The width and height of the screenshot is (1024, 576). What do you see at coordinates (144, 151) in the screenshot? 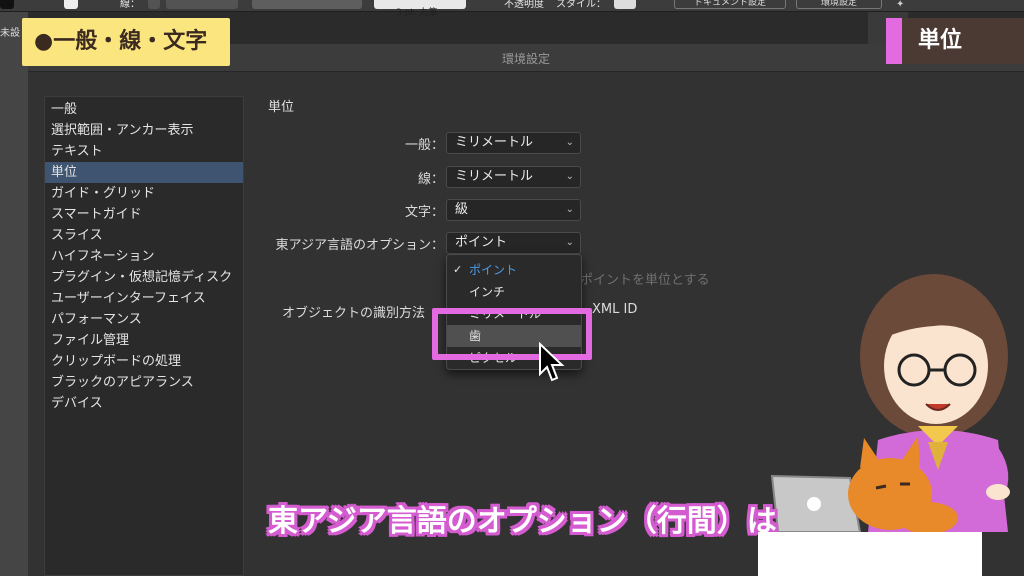
I see `sidebar-item-type: テキスト` at bounding box center [144, 151].